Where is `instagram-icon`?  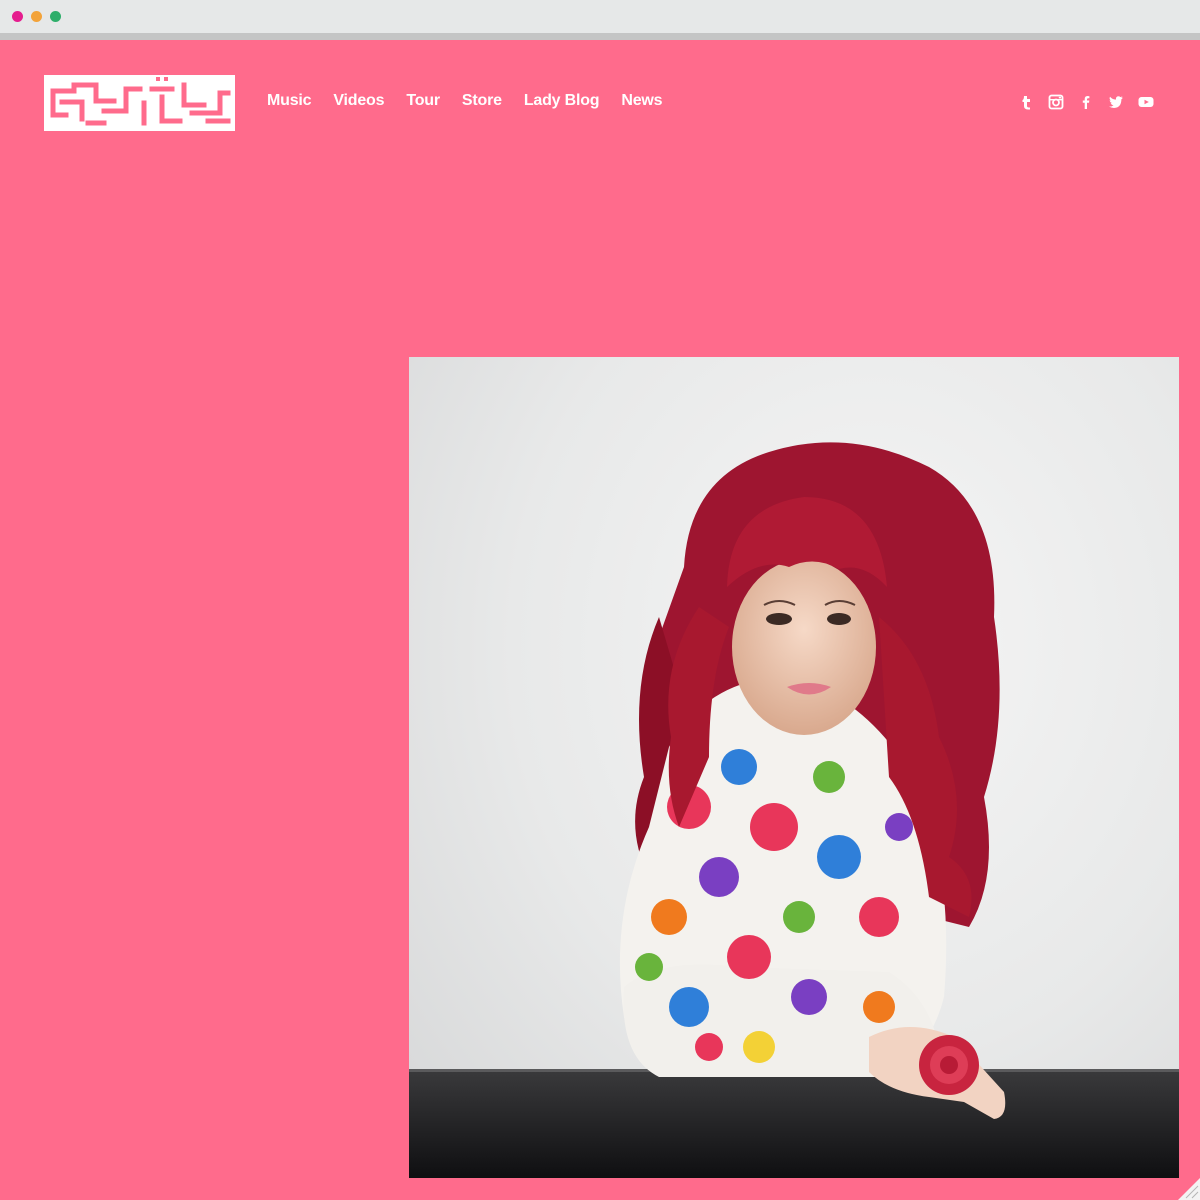 instagram-icon is located at coordinates (1056, 102).